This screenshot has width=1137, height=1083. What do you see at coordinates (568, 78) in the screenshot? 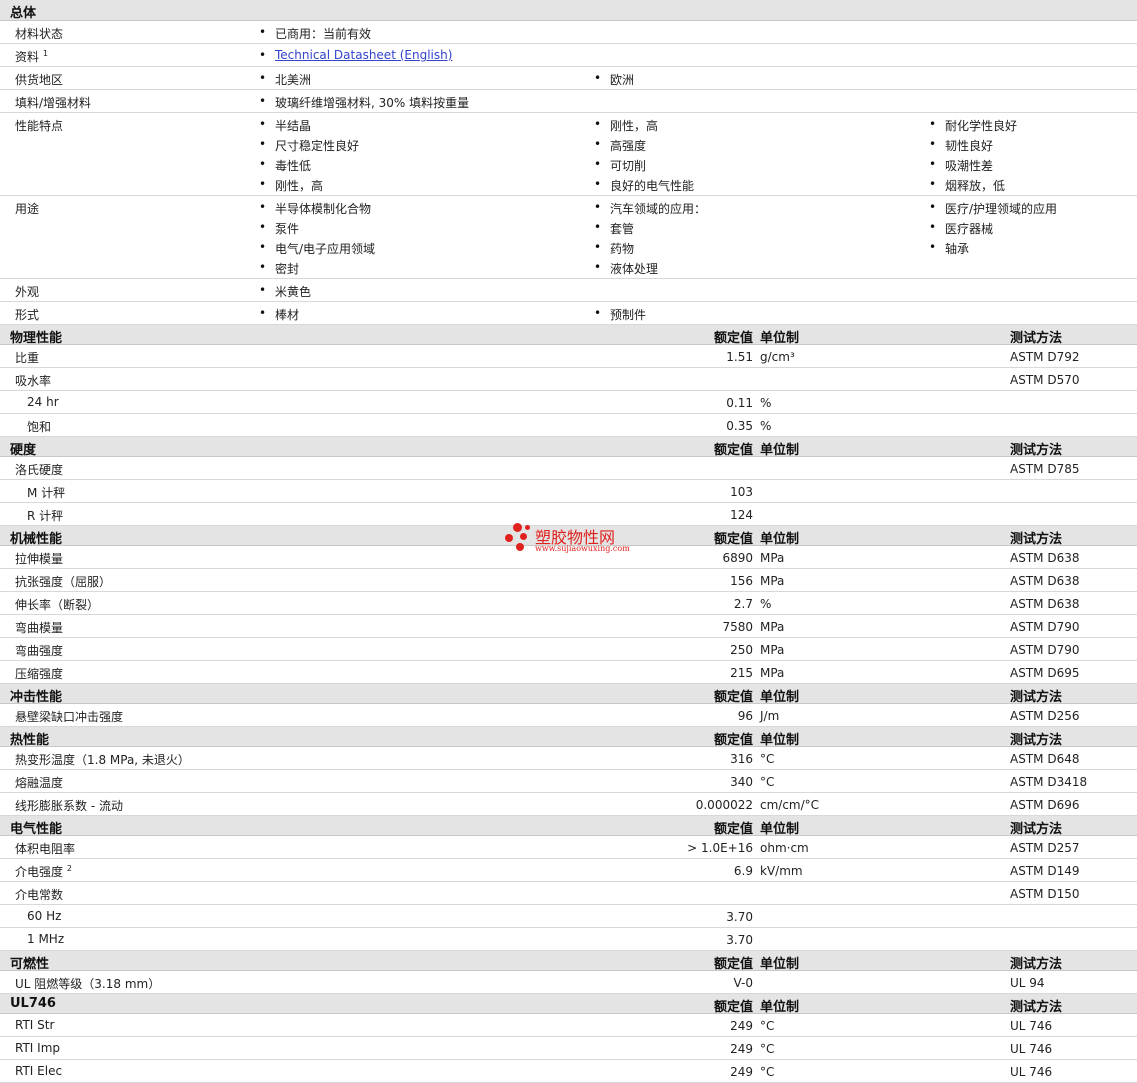
I see `general-row: 供货地区 北美洲 欧洲` at bounding box center [568, 78].